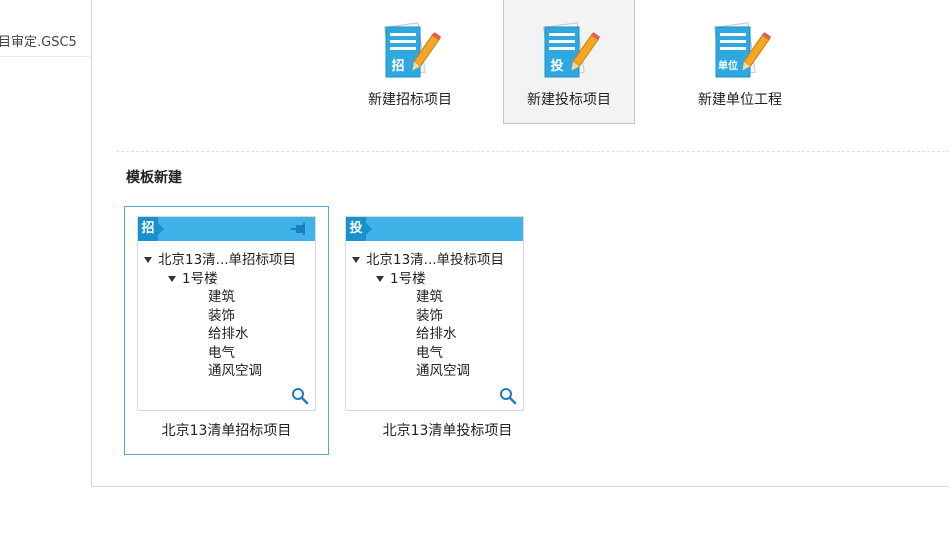 This screenshot has height=552, width=949. I want to click on new-bid-project-button: 投 新建投标项目, so click(569, 62).